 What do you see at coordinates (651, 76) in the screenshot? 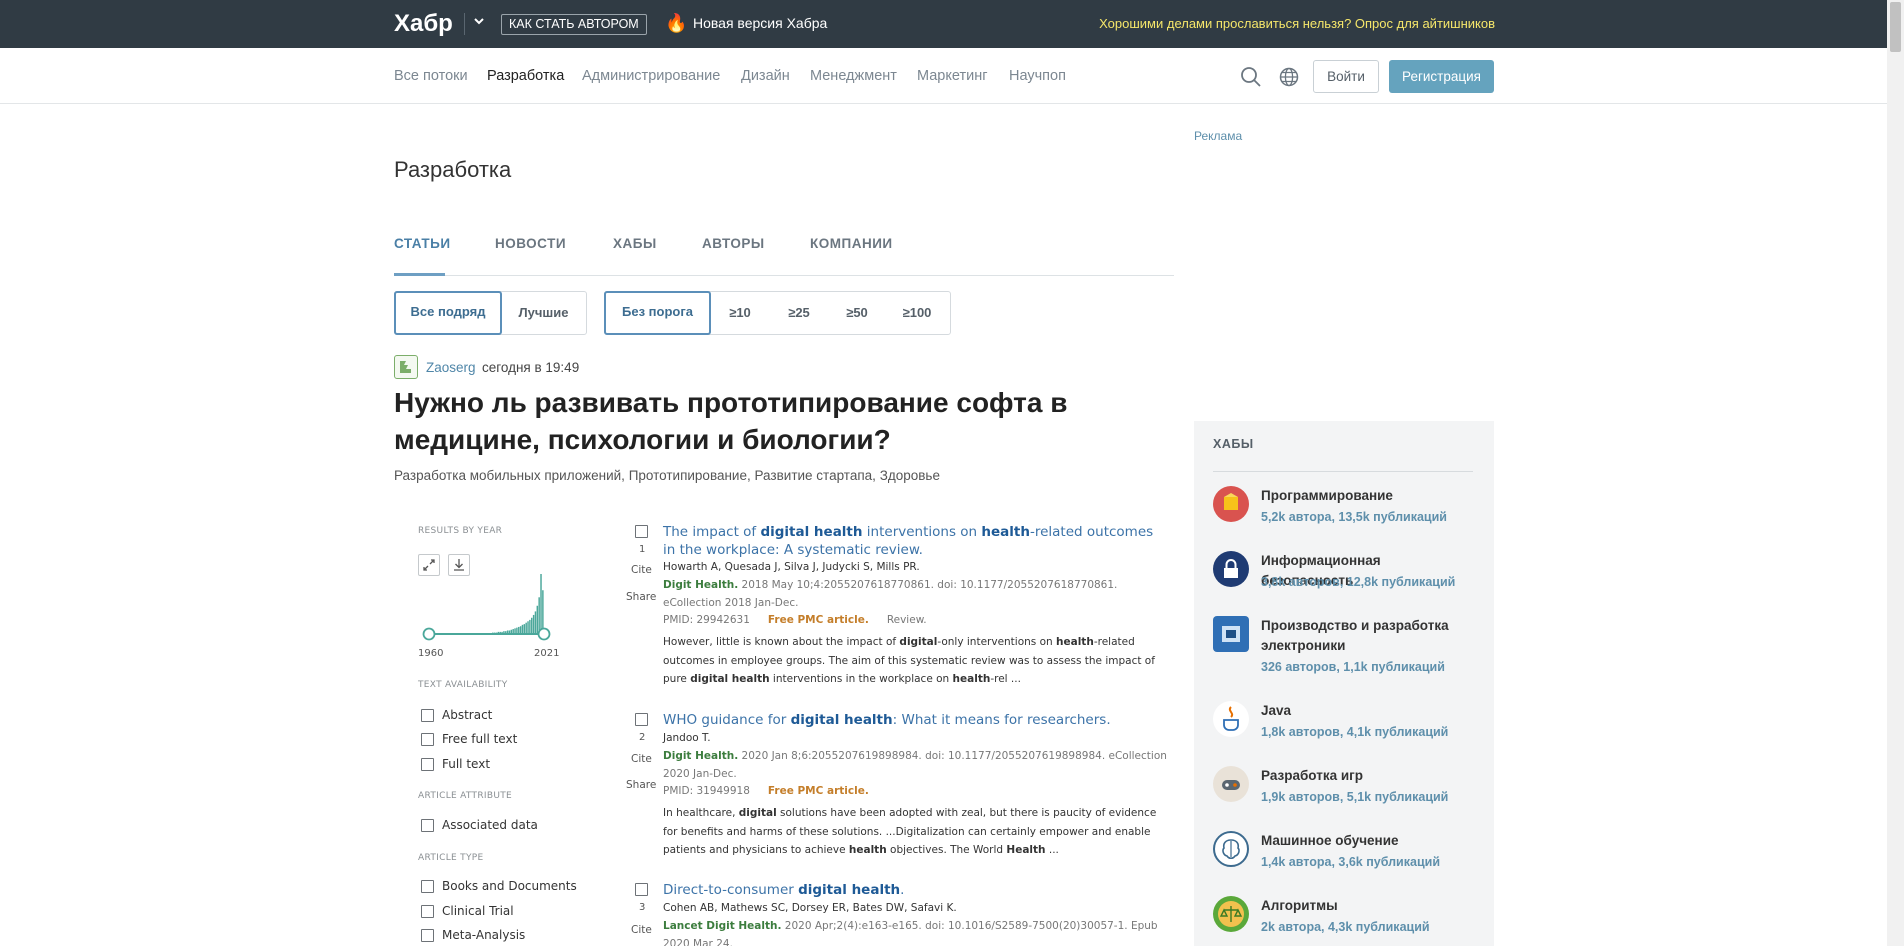
I see `nav-item-administration: Администрирование` at bounding box center [651, 76].